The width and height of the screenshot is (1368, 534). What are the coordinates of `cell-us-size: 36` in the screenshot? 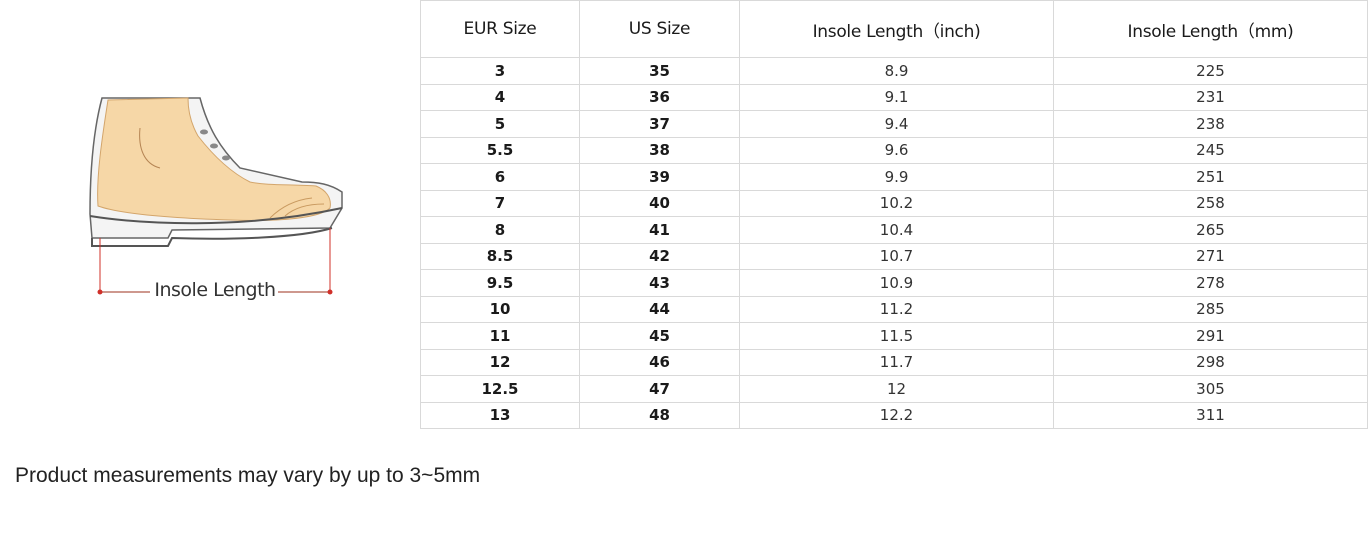 It's located at (659, 97).